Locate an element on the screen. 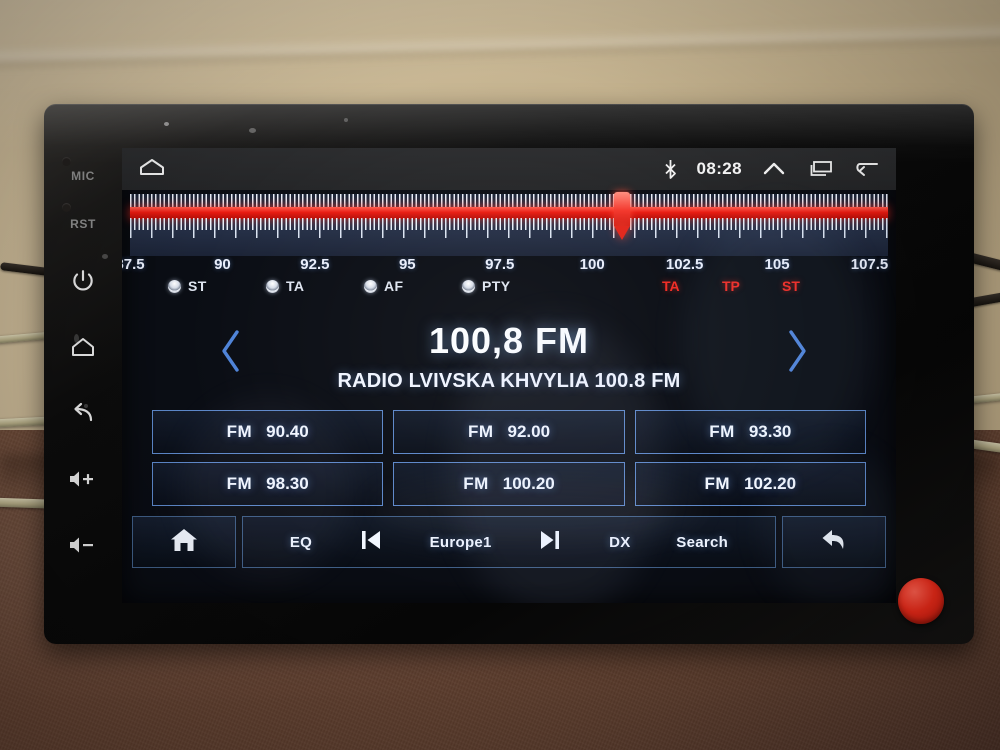  scale-major-ticks is located at coordinates (509, 228).